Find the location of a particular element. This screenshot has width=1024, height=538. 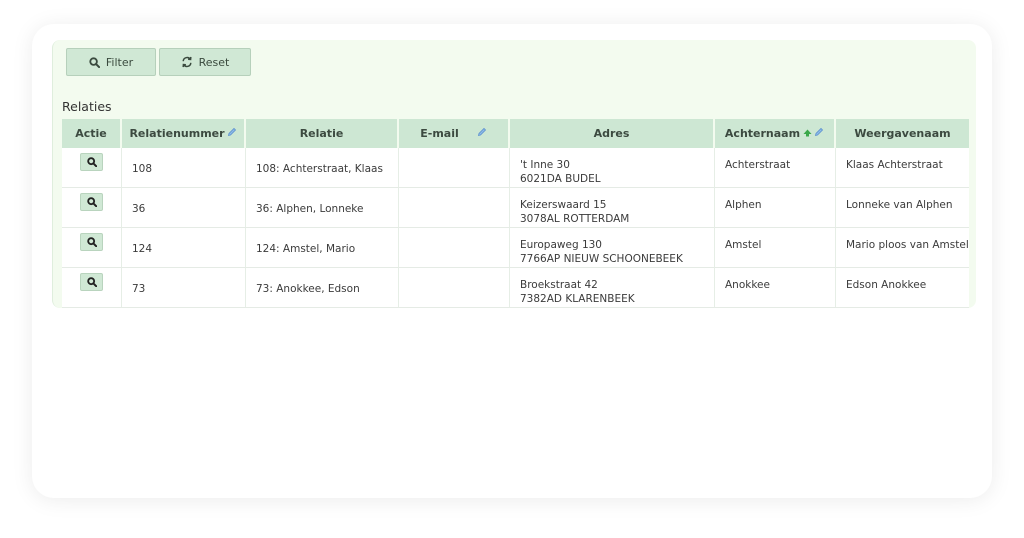

column-header-label: Weergavenaam is located at coordinates (902, 133).